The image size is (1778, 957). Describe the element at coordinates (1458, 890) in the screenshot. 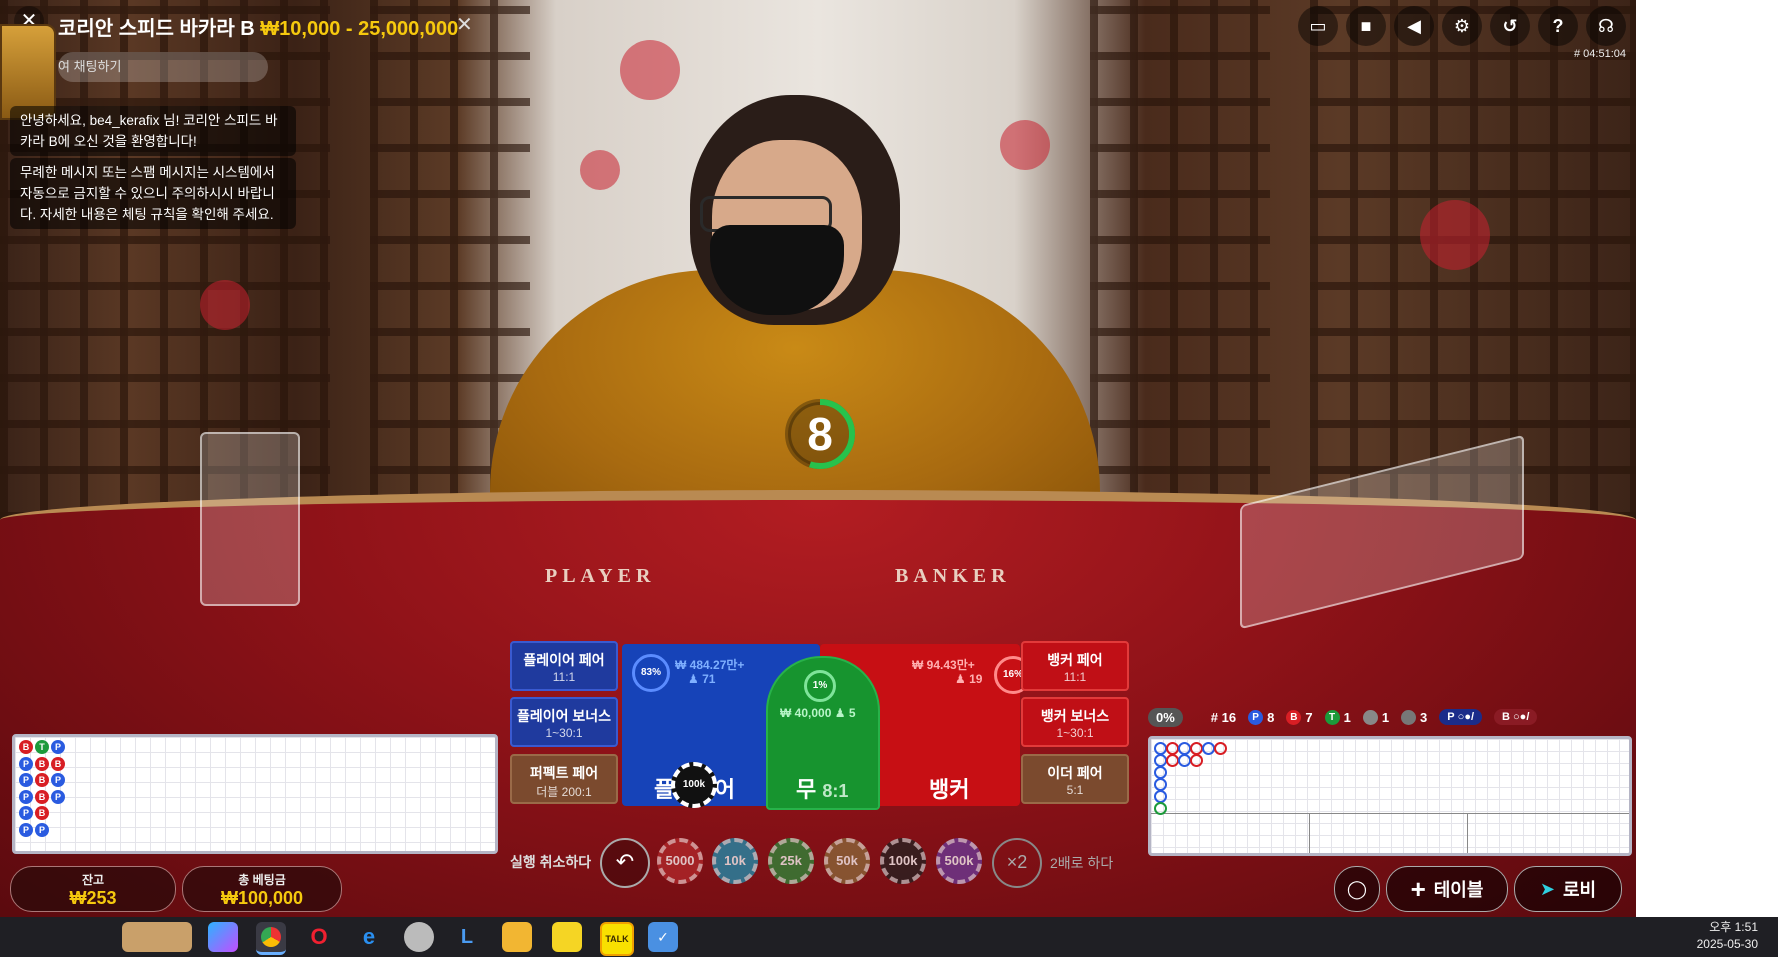

I see `add-table-label: 테이블` at that location.